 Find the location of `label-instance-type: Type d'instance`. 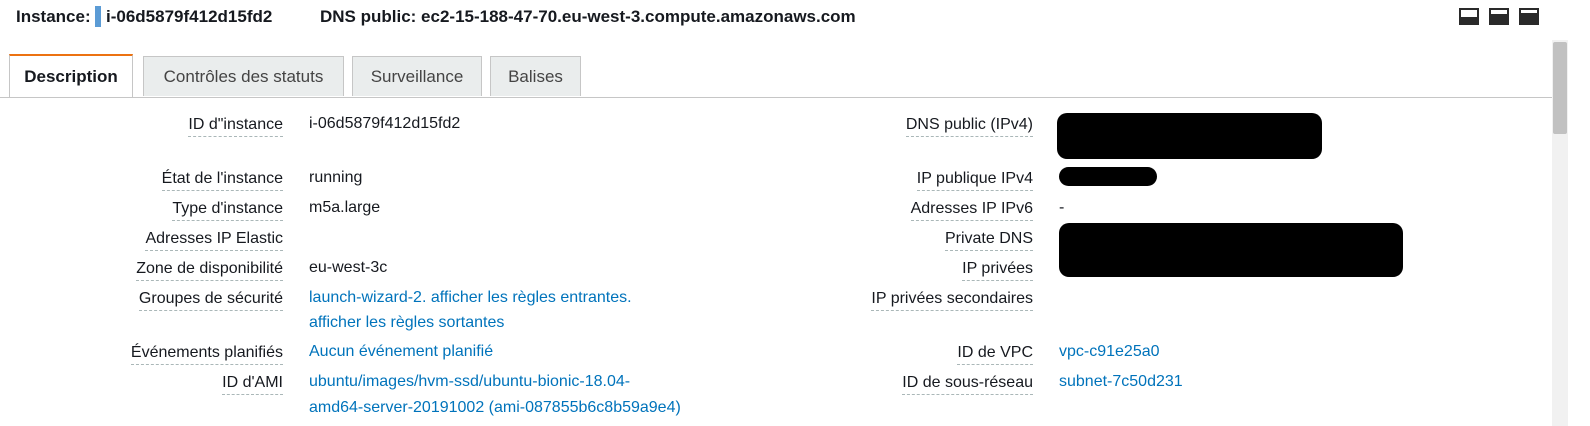

label-instance-type: Type d'instance is located at coordinates (227, 210).